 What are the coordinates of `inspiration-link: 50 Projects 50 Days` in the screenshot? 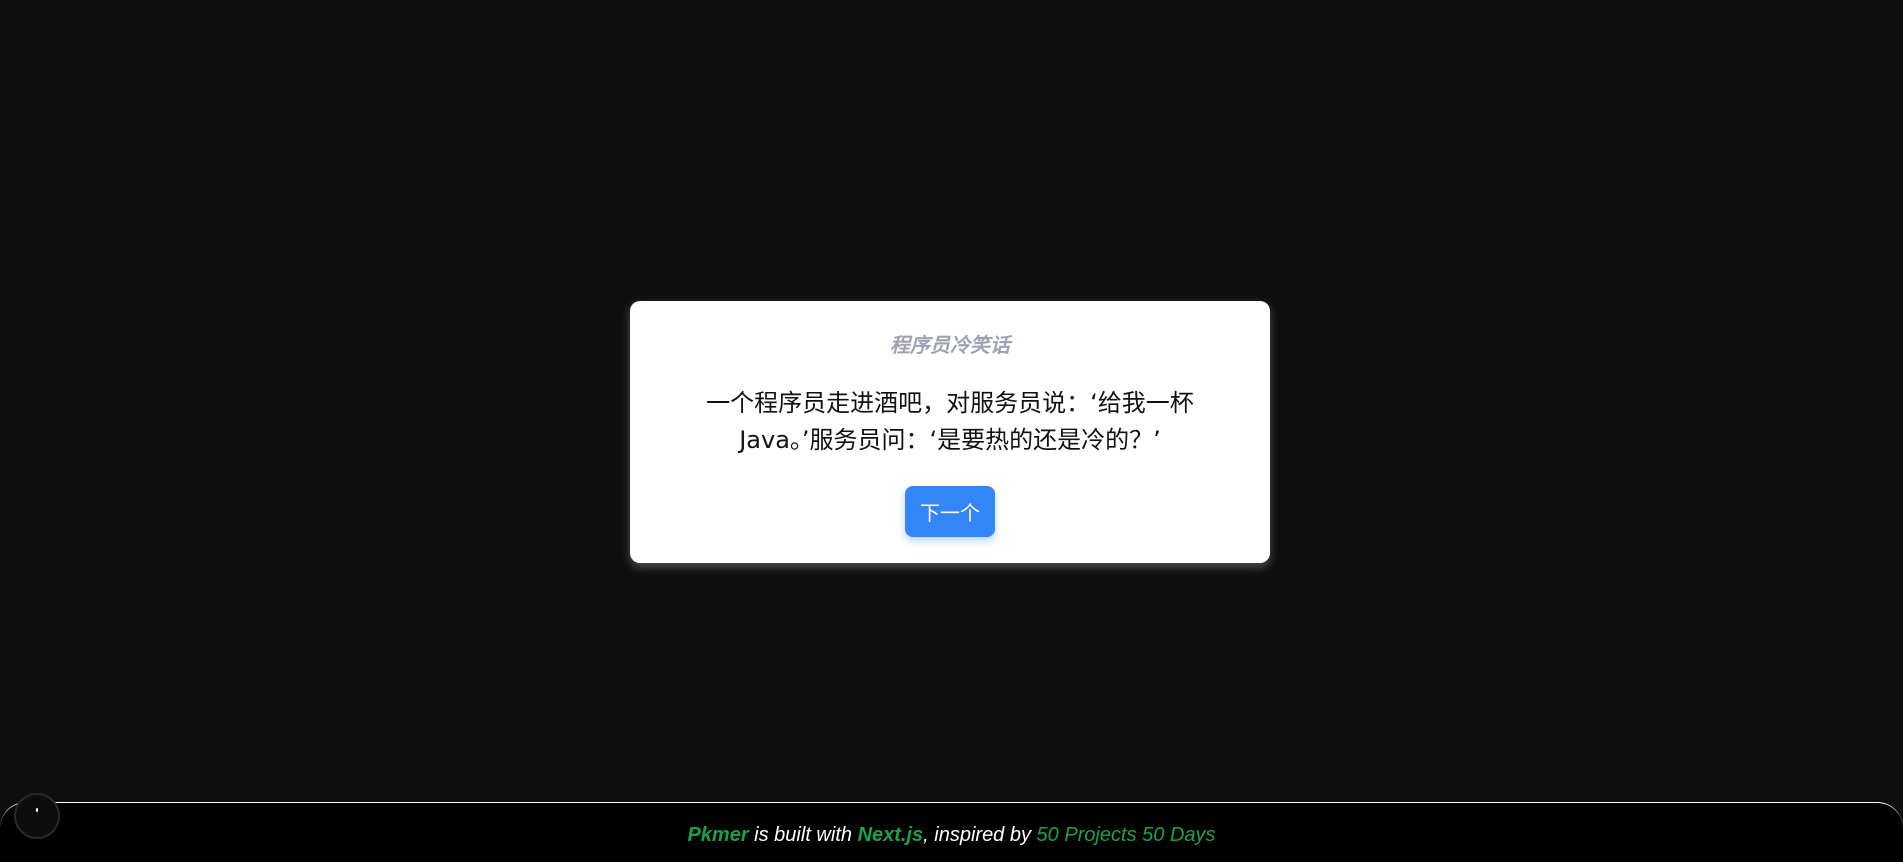 It's located at (1126, 835).